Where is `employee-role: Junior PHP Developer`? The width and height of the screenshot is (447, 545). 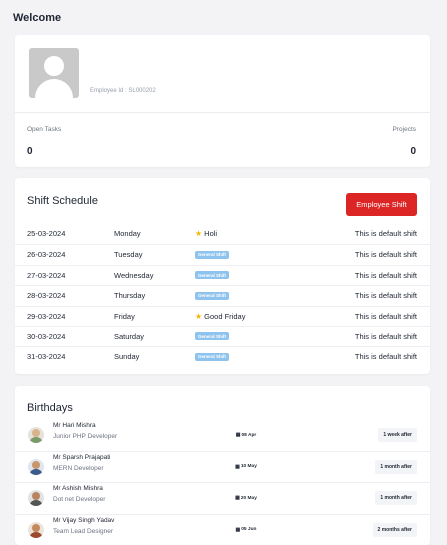
employee-role: Junior PHP Developer is located at coordinates (85, 436).